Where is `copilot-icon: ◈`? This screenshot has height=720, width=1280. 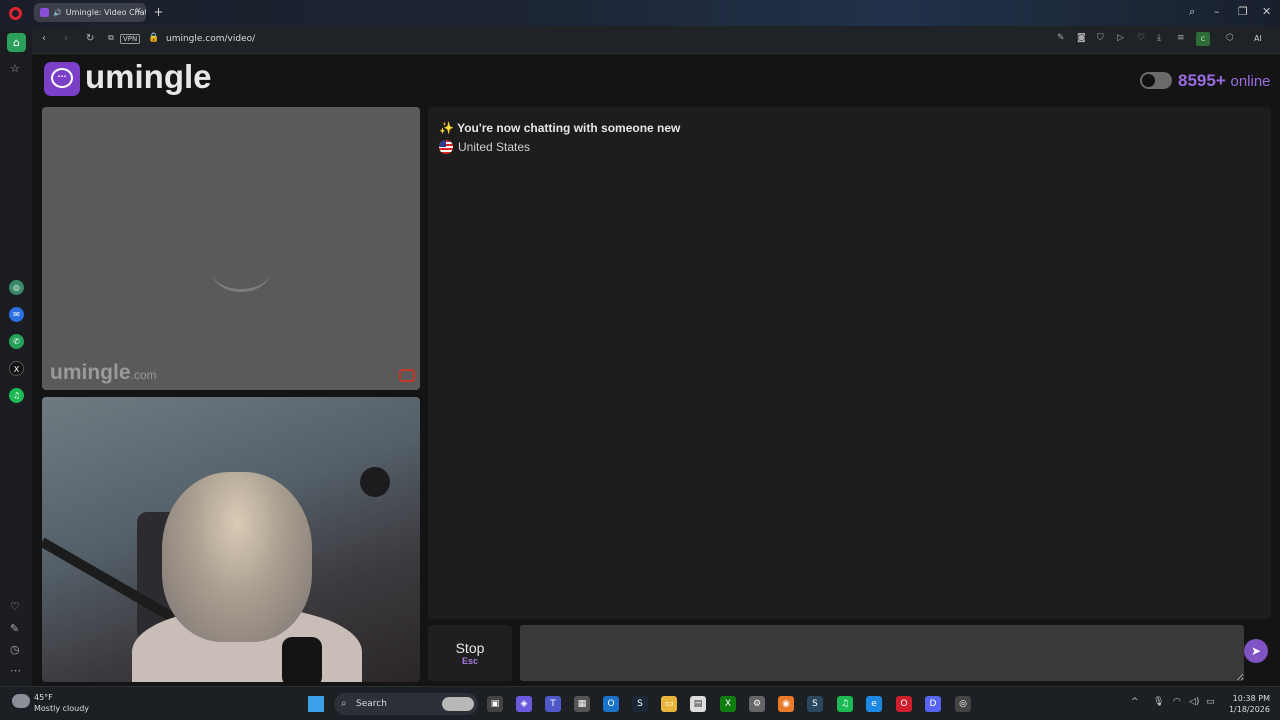 copilot-icon: ◈ is located at coordinates (524, 704).